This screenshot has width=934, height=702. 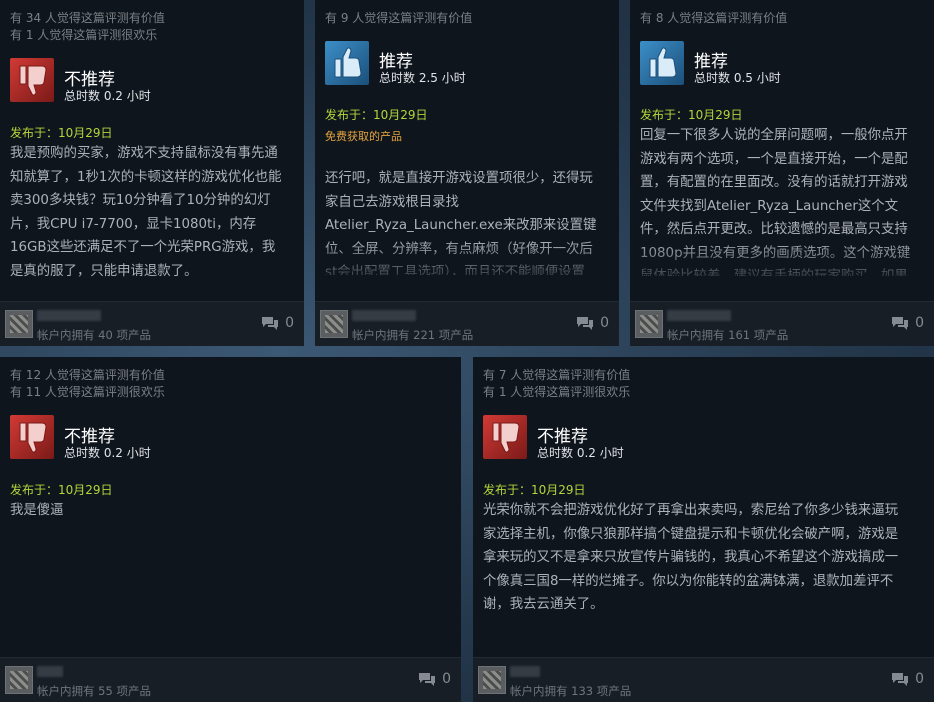 What do you see at coordinates (230, 519) in the screenshot?
I see `review-text: 我是傻逼` at bounding box center [230, 519].